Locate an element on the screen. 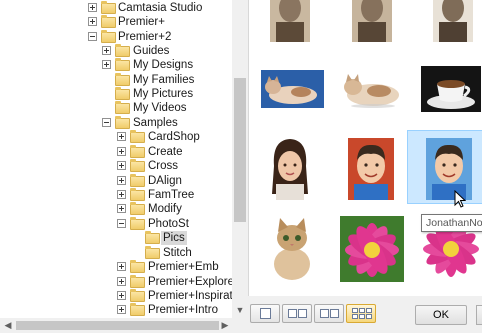 This screenshot has width=482, height=333. tree-horizontal-scrollbar: ◀ ▶ is located at coordinates (116, 325).